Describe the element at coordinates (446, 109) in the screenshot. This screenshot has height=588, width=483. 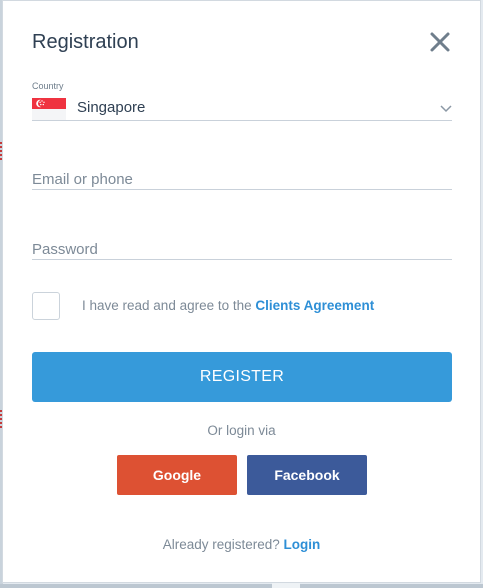
I see `chevron-down-icon` at that location.